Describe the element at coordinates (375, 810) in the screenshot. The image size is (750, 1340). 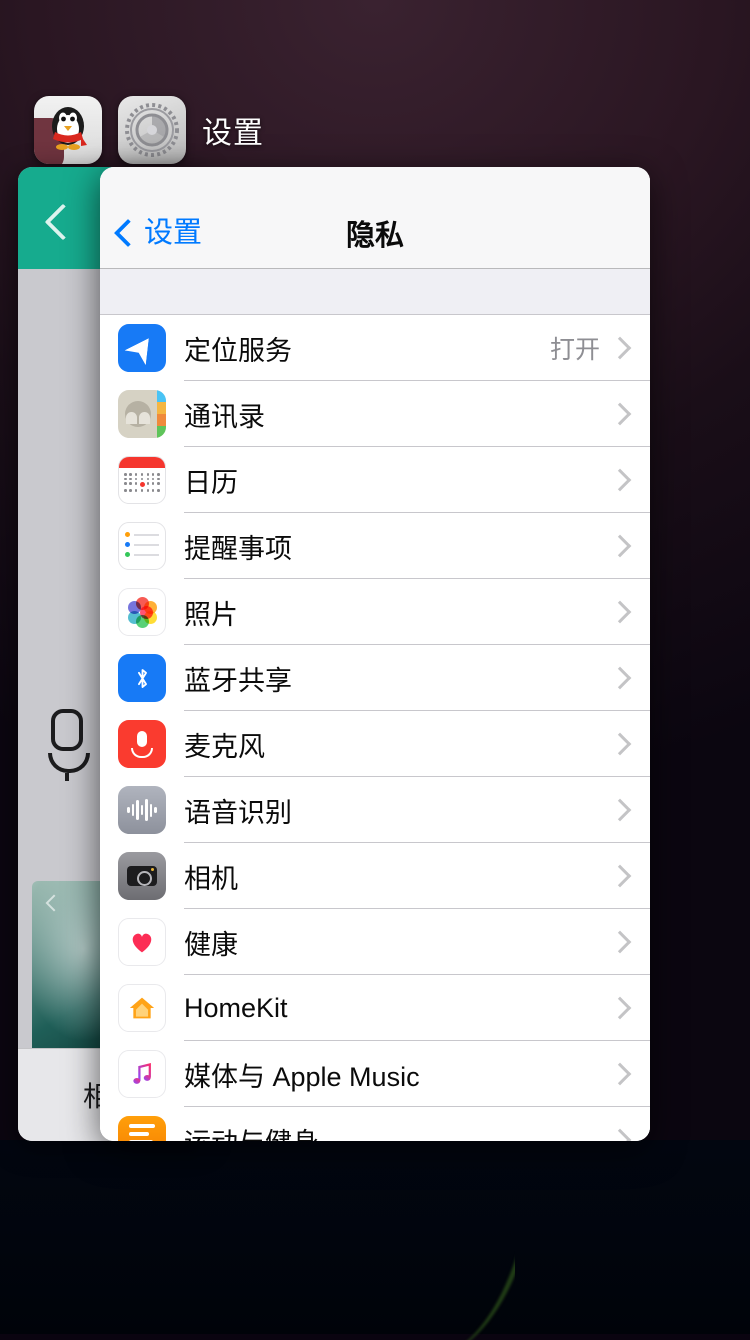
I see `list-item: 语音识别` at that location.